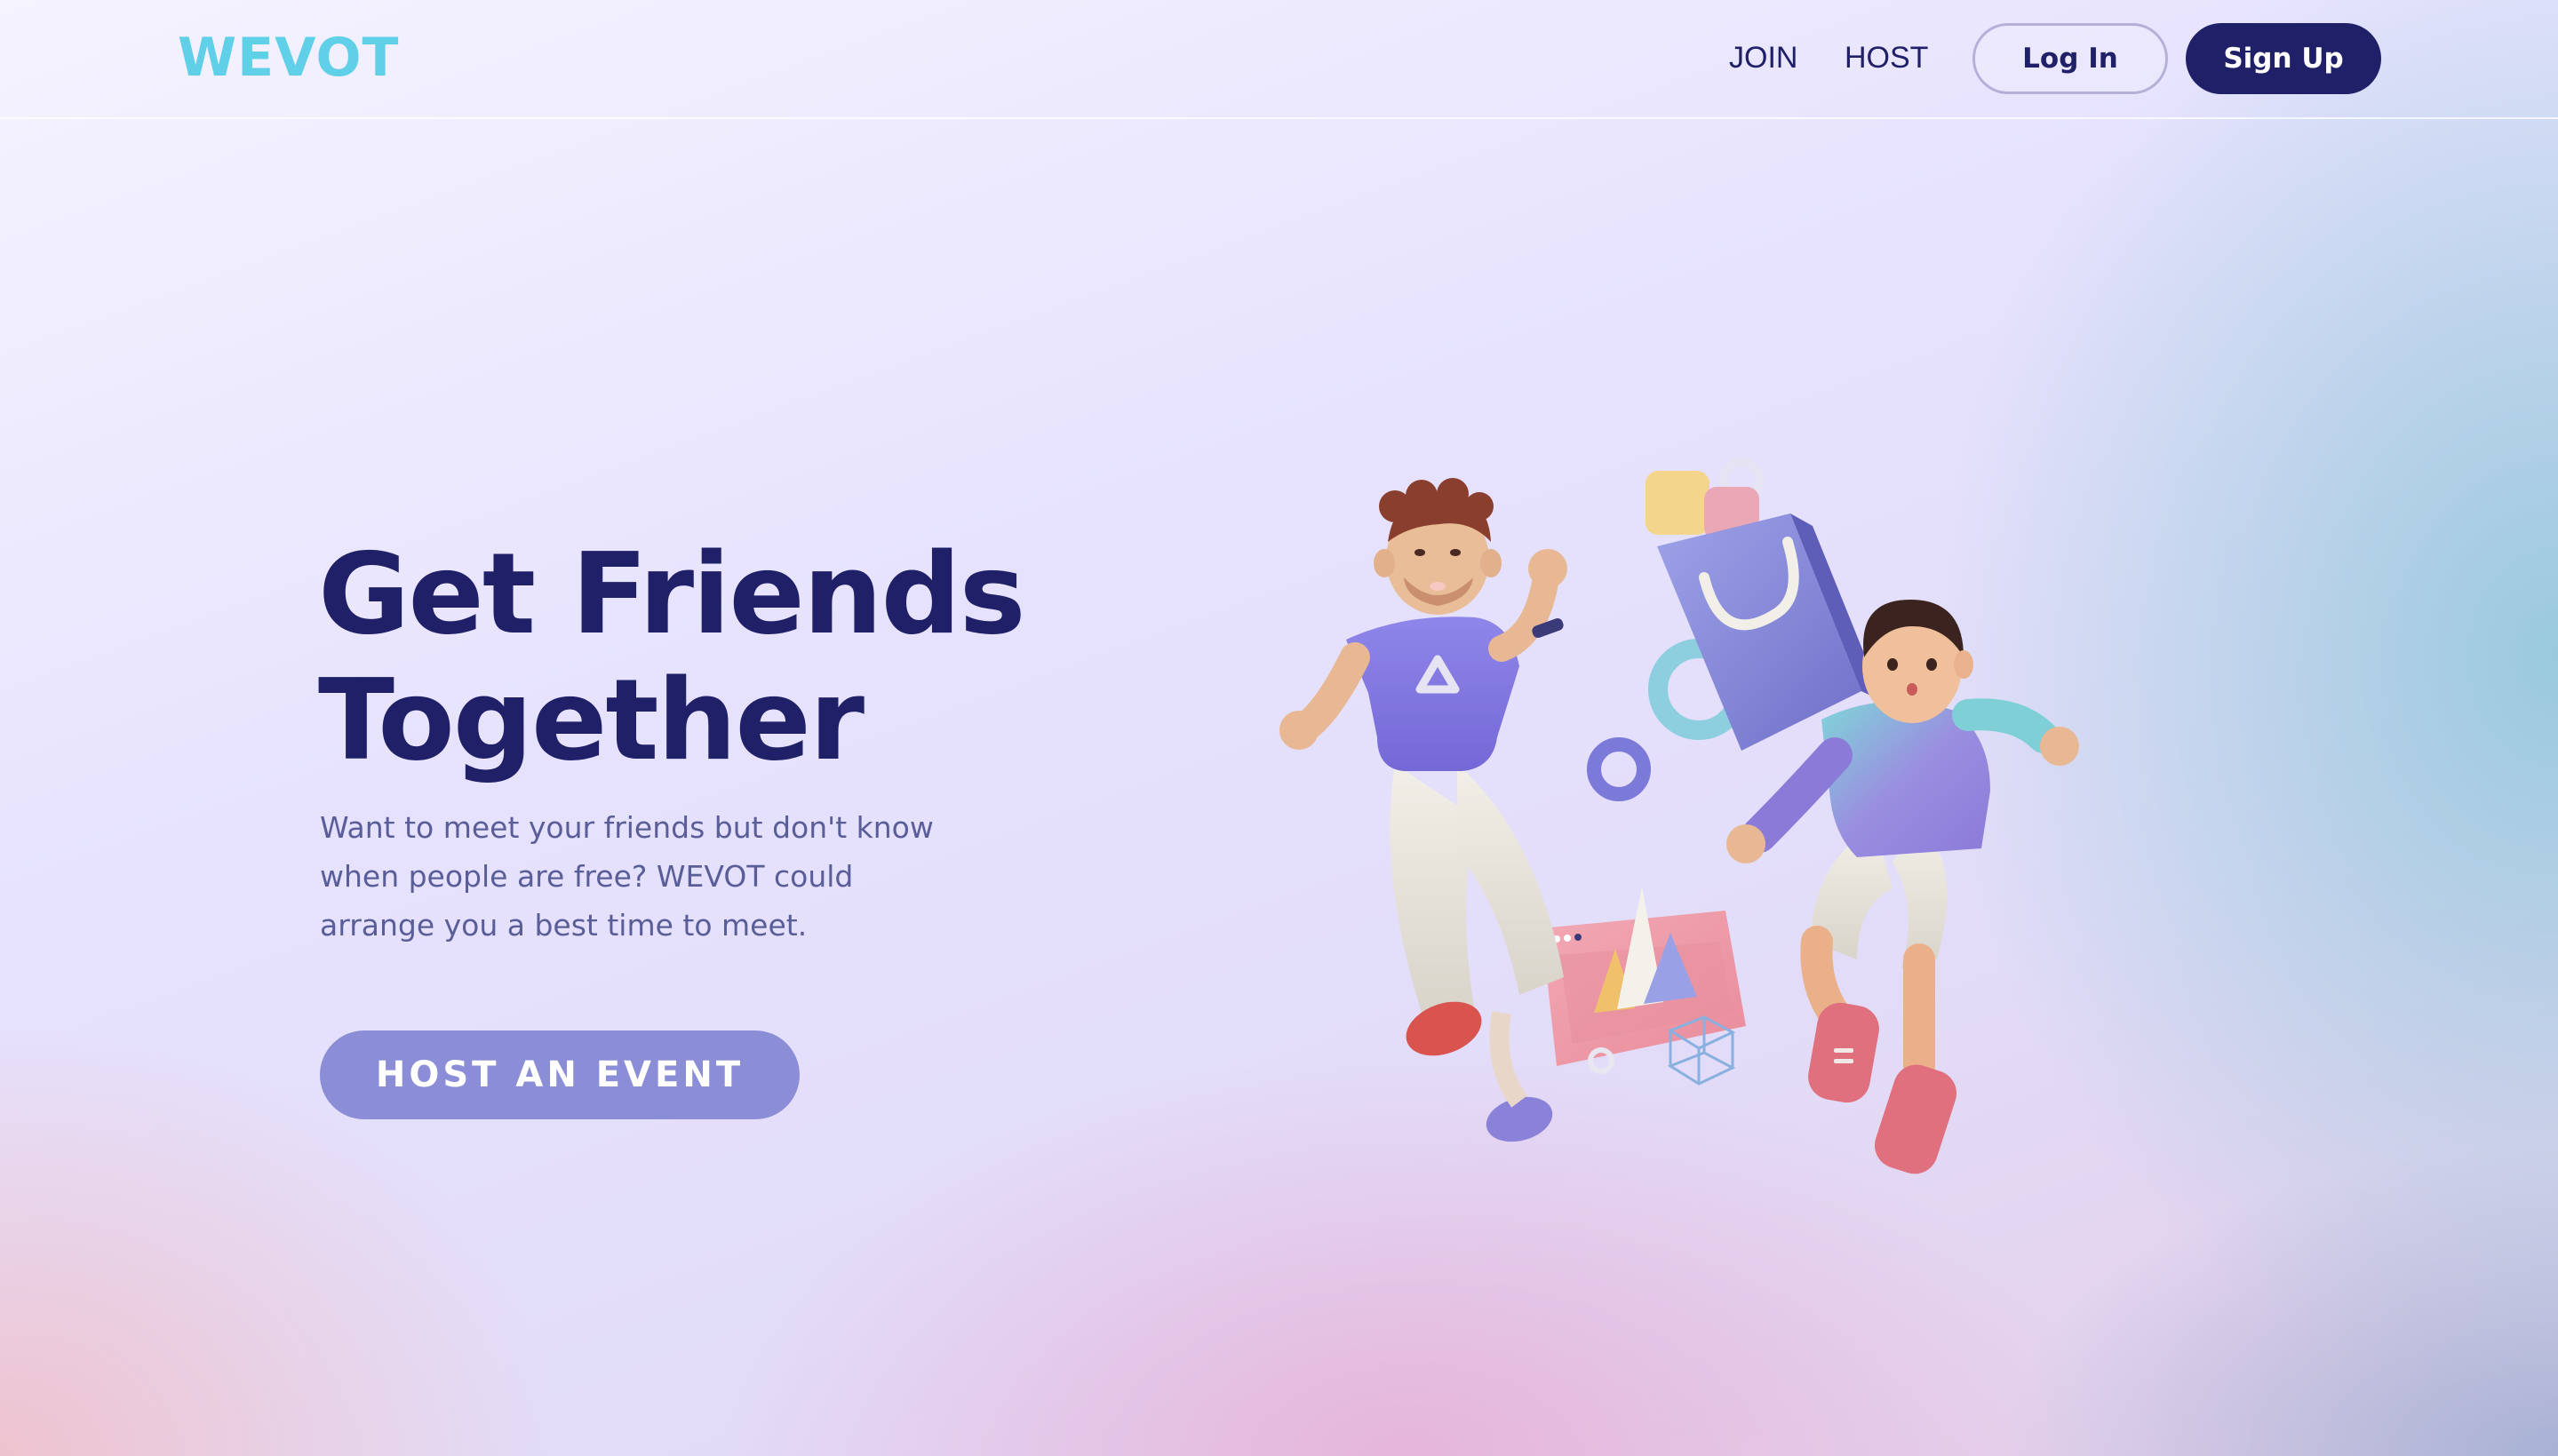  What do you see at coordinates (288, 58) in the screenshot?
I see `wevot-logo: WEVOT` at bounding box center [288, 58].